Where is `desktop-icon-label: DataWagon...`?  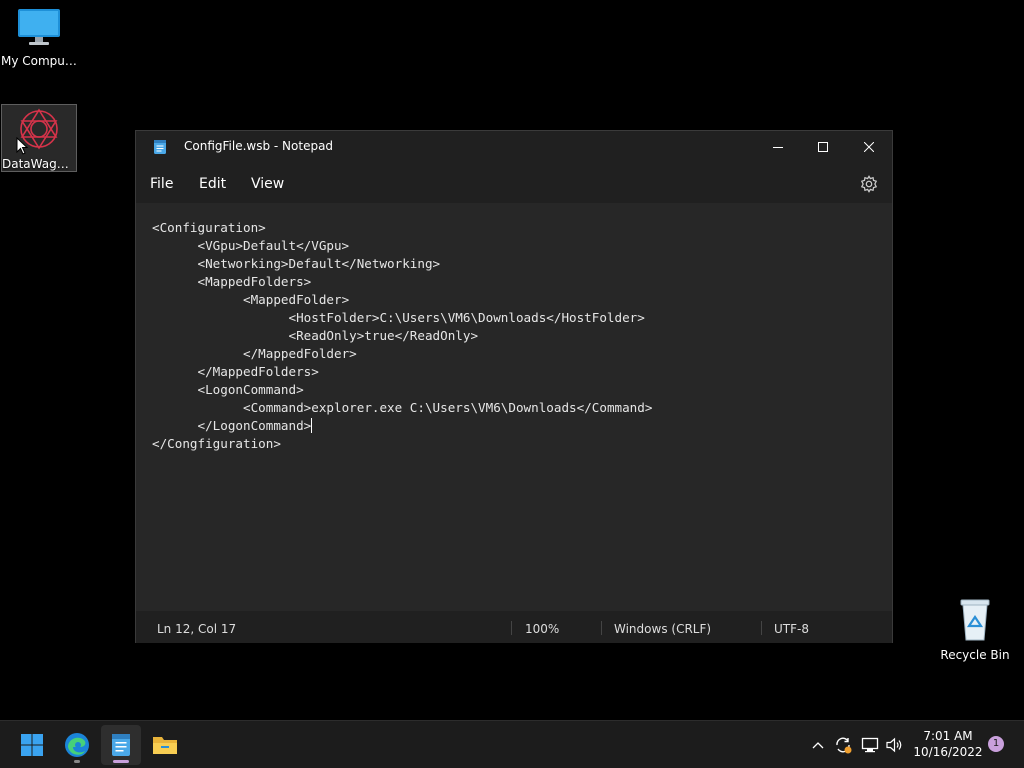 desktop-icon-label: DataWagon... is located at coordinates (39, 164).